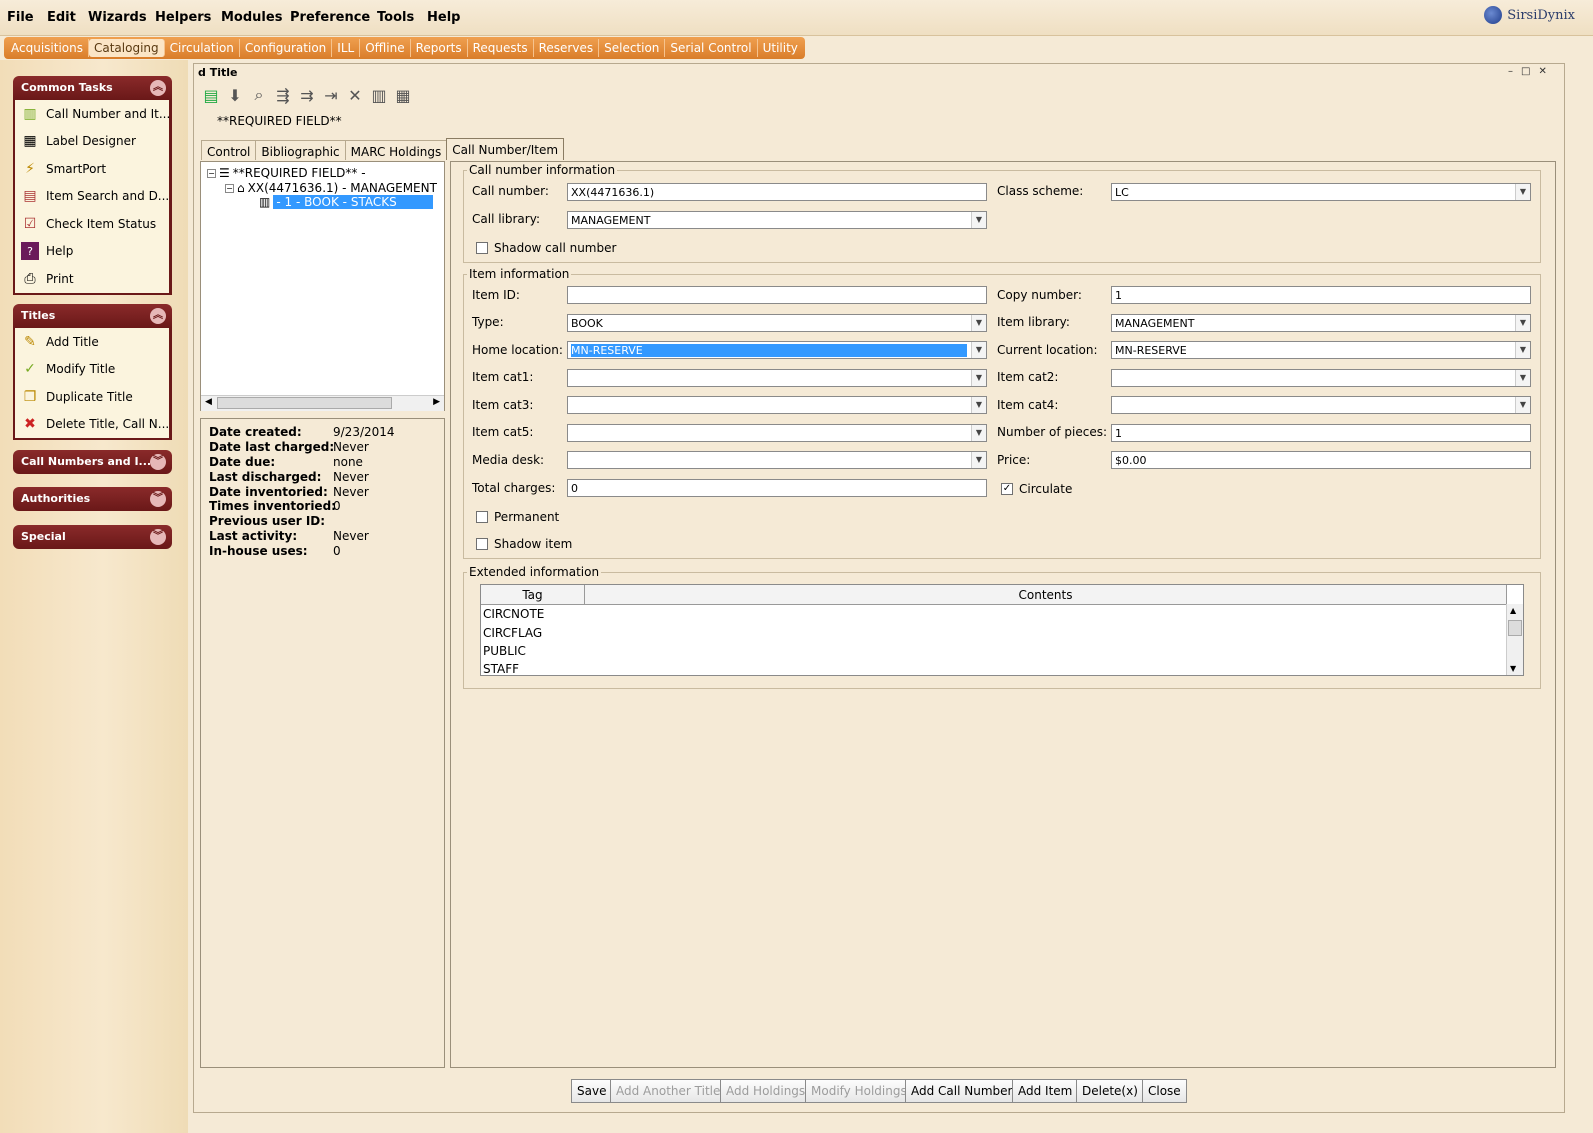  I want to click on task-add-title: ✎ Add Title, so click(92, 342).